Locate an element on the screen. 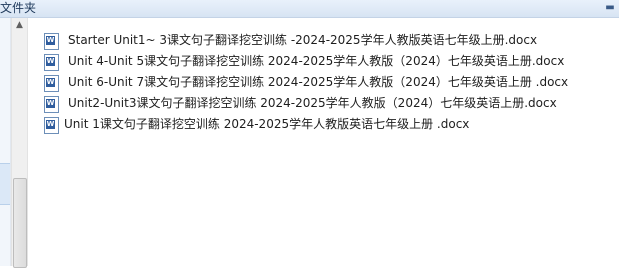  scrollbar-thumb is located at coordinates (20, 223).